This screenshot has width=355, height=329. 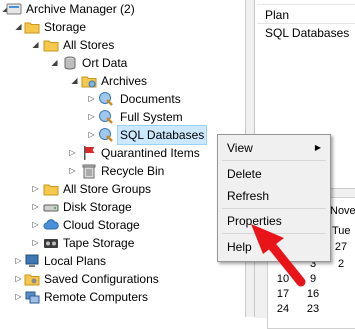 I want to click on list-item: SQL Databases, so click(x=307, y=33).